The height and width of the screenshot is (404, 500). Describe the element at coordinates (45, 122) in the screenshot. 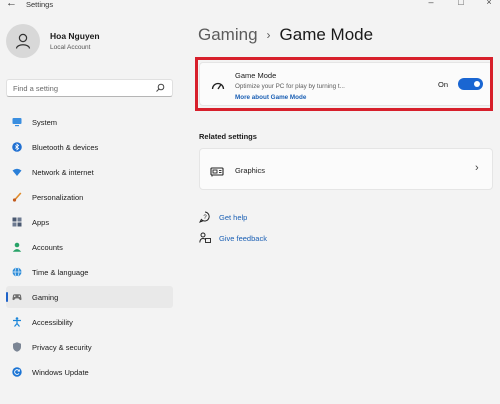

I see `sidebar-item-label: System` at that location.